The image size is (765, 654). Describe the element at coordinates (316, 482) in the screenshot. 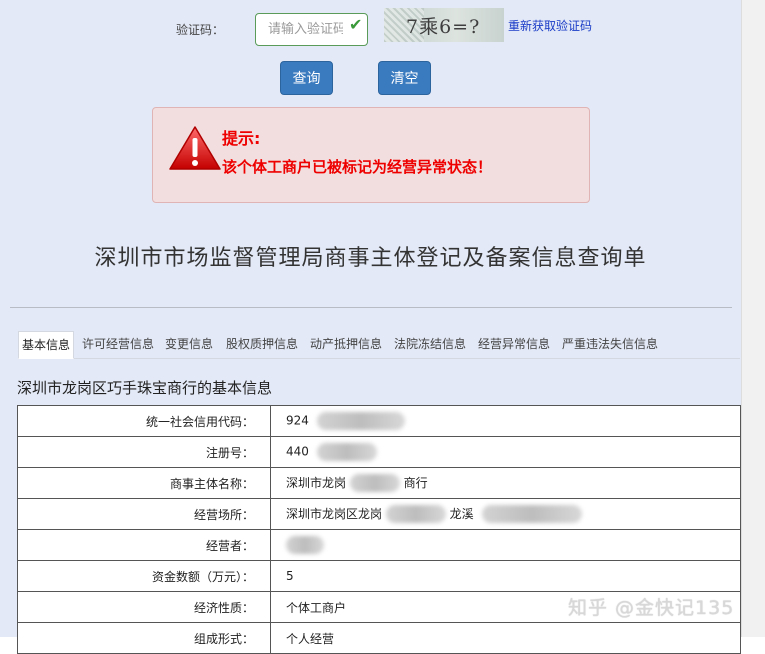

I see `entity-name-value: 深圳市龙岗` at that location.